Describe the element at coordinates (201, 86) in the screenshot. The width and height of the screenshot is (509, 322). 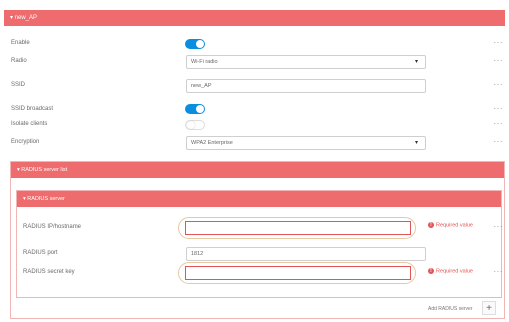
I see `ssid-value: new_AP` at that location.